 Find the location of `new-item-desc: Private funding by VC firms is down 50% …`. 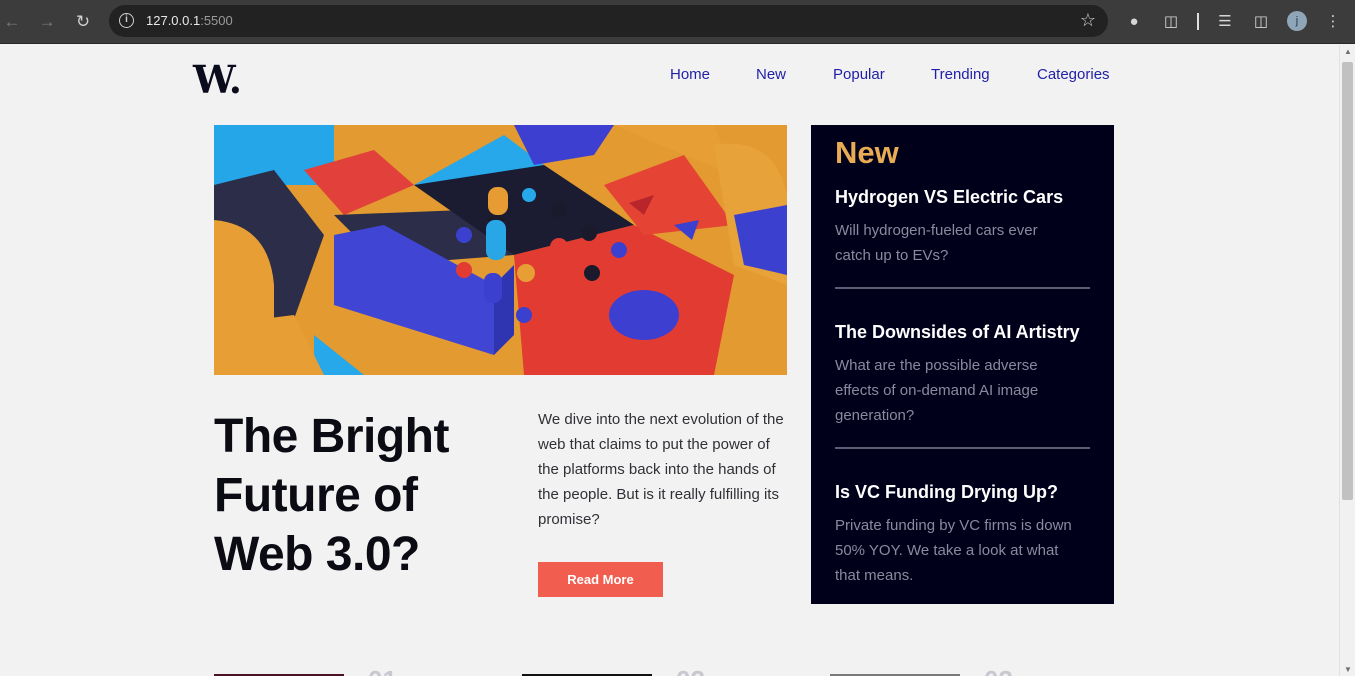

new-item-desc: Private funding by VC firms is down 50% … is located at coordinates (953, 550).